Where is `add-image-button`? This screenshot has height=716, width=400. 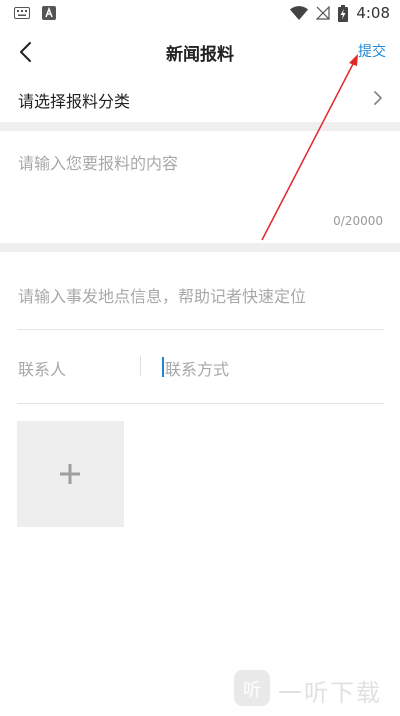
add-image-button is located at coordinates (70, 474).